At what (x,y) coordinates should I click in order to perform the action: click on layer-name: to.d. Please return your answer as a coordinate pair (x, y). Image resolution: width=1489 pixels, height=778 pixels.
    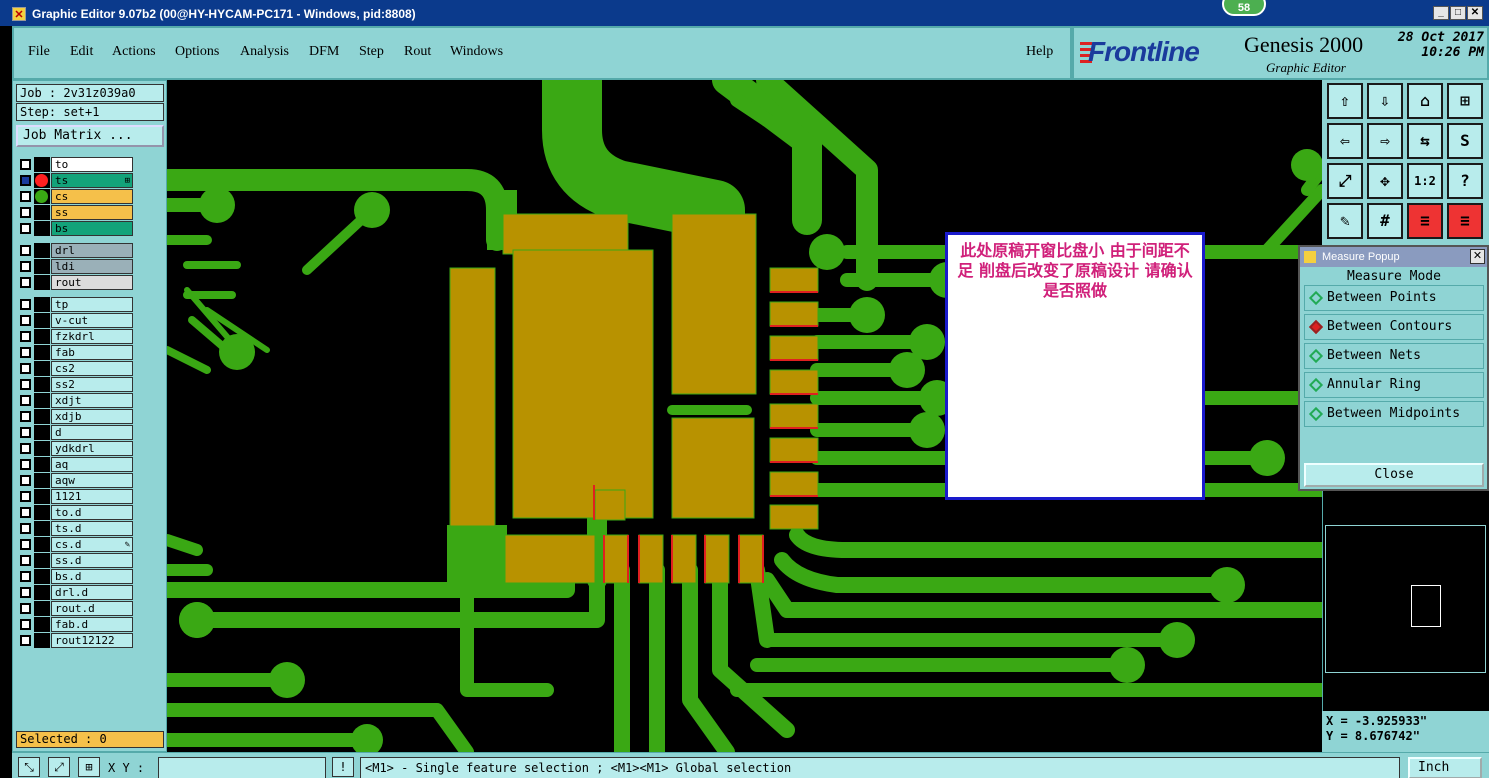
    Looking at the image, I should click on (92, 512).